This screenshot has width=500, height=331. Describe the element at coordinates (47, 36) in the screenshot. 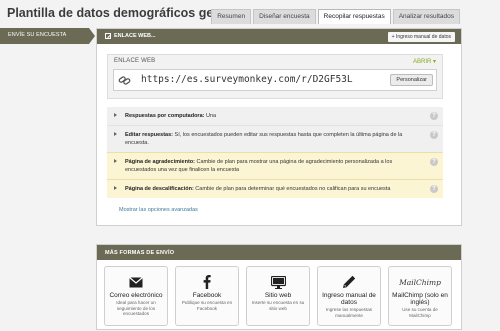

I see `sidebar-item-send-survey: ENVÍE SU ENCUESTA` at that location.